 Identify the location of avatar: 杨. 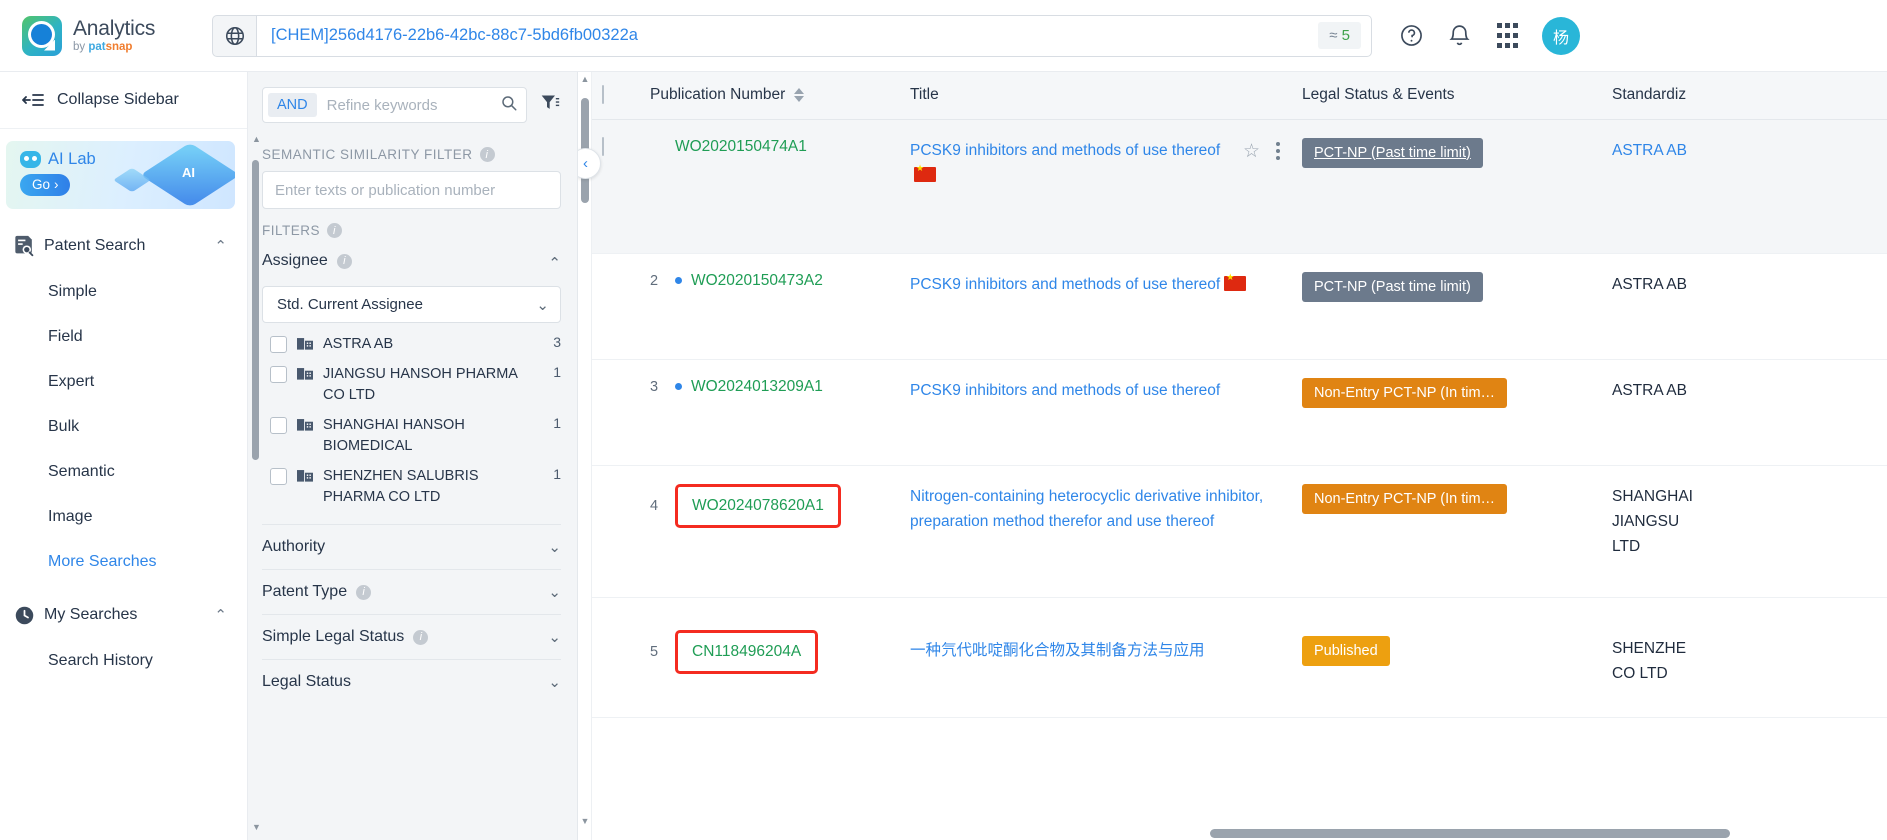
(1561, 35).